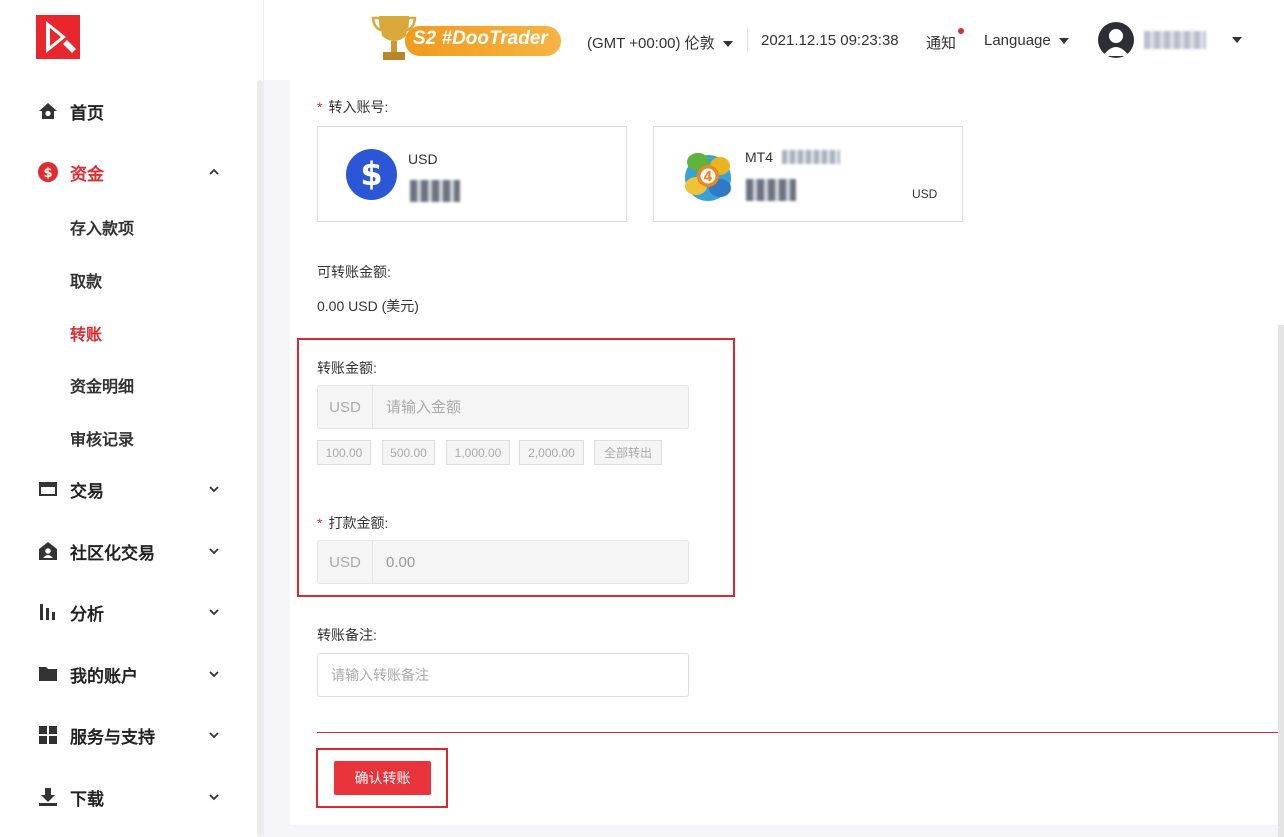 The image size is (1284, 837). What do you see at coordinates (48, 674) in the screenshot?
I see `folder-icon` at bounding box center [48, 674].